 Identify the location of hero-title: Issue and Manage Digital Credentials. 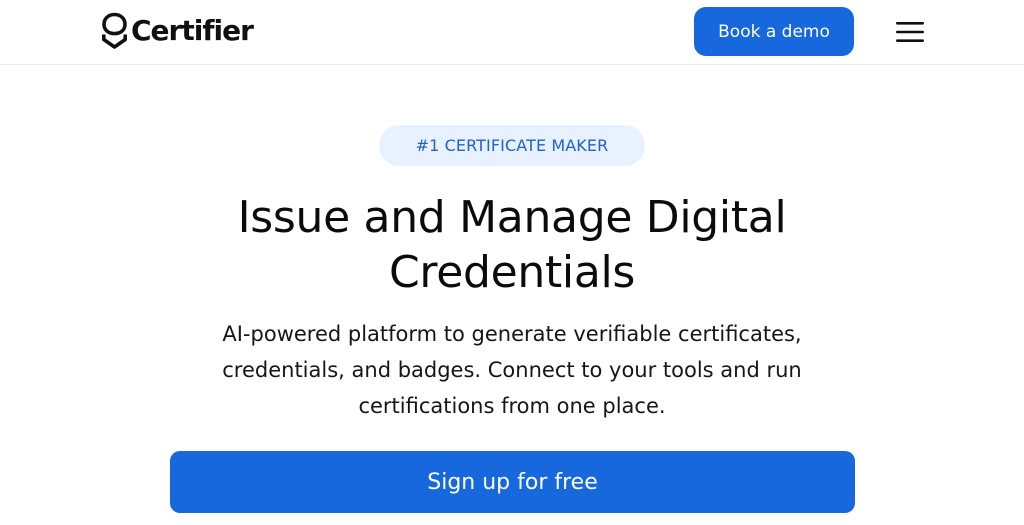
(512, 245).